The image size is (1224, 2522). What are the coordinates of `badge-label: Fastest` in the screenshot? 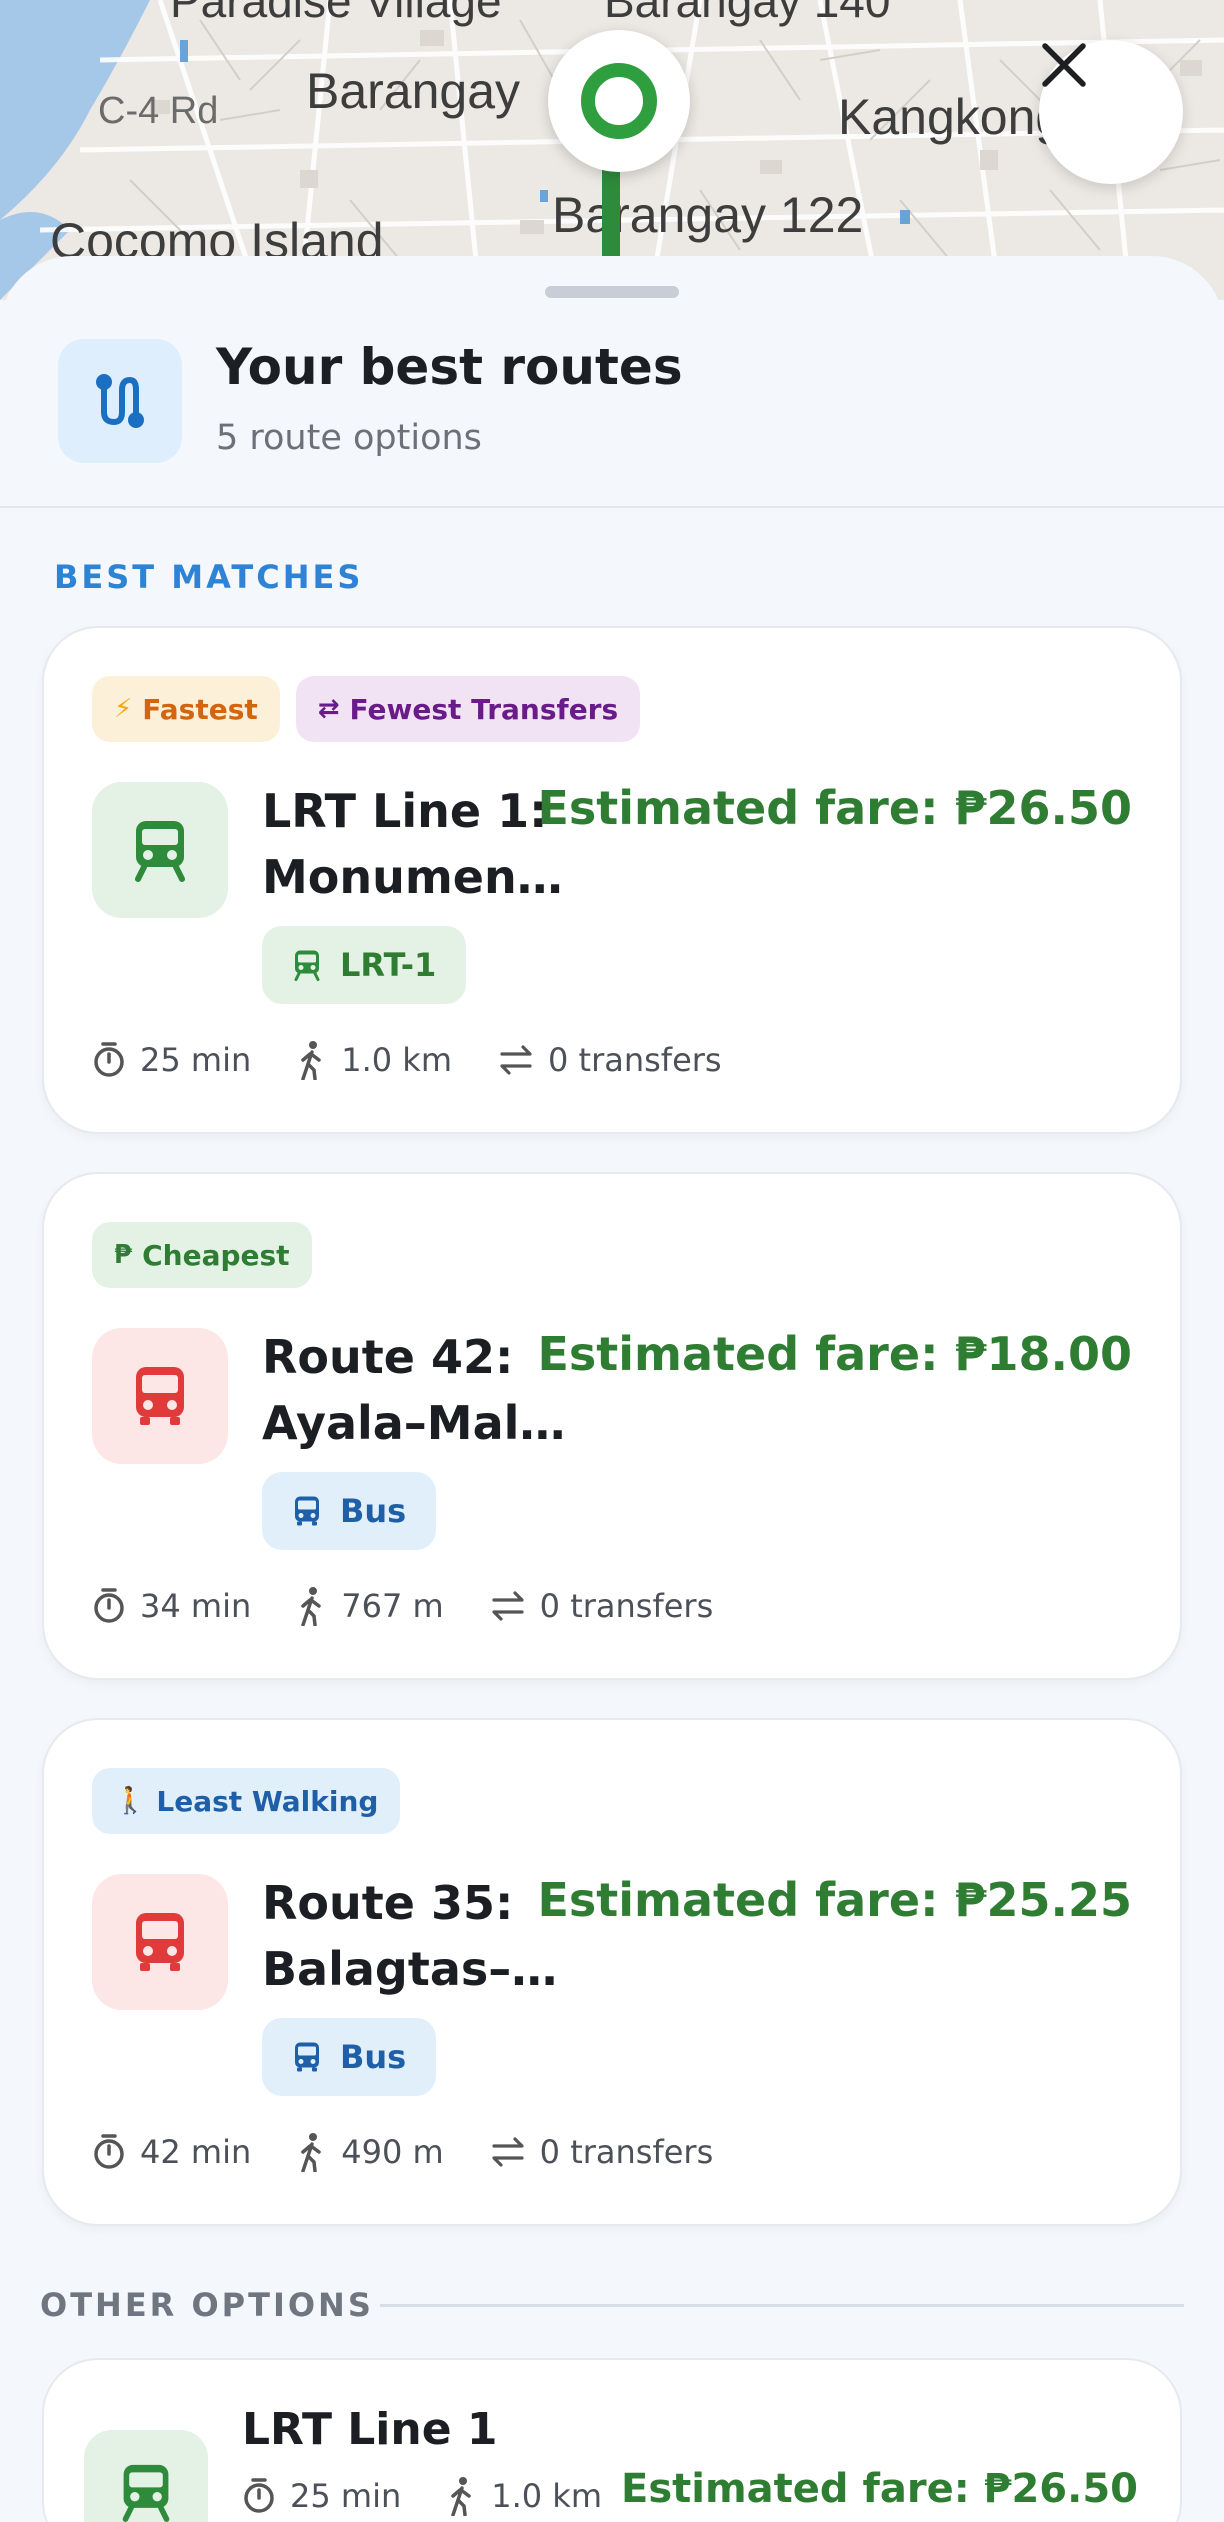 It's located at (200, 709).